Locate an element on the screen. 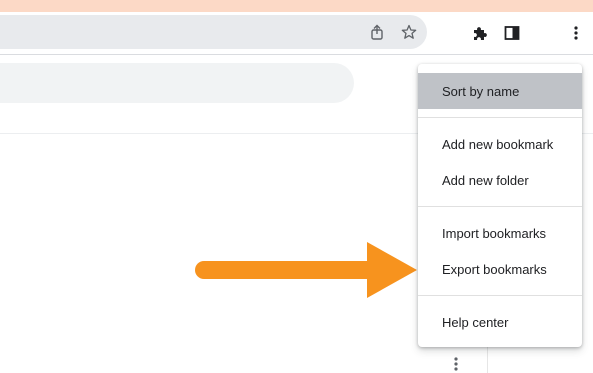  bookmarks-search-bar is located at coordinates (177, 83).